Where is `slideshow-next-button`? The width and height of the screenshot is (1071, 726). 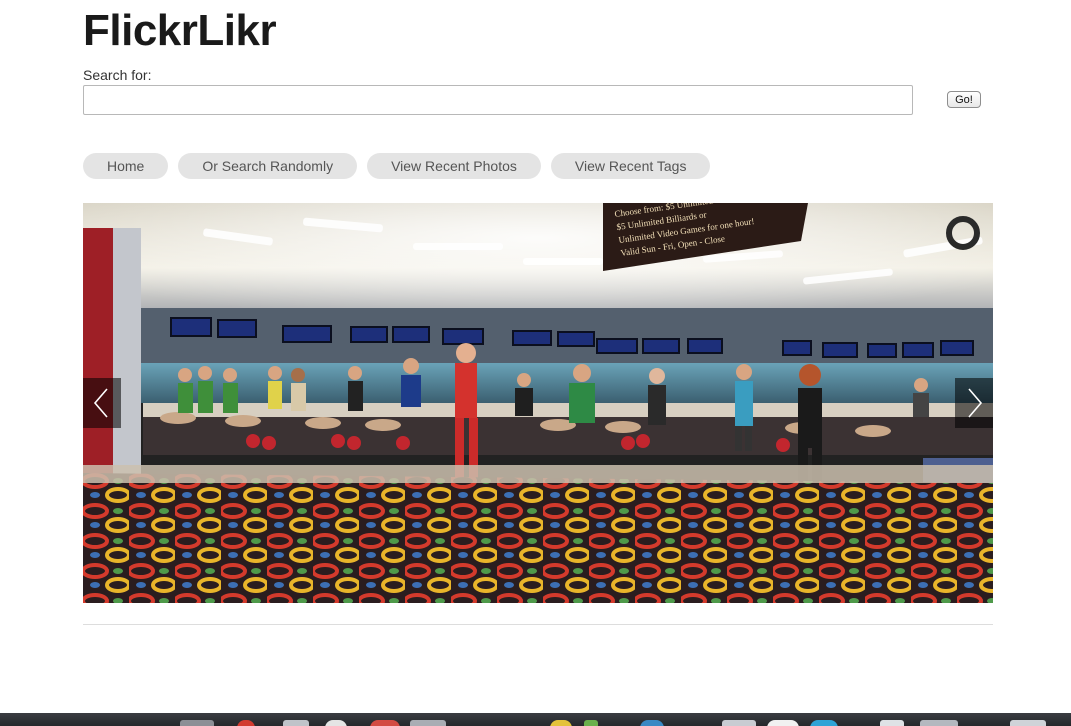
slideshow-next-button is located at coordinates (974, 403).